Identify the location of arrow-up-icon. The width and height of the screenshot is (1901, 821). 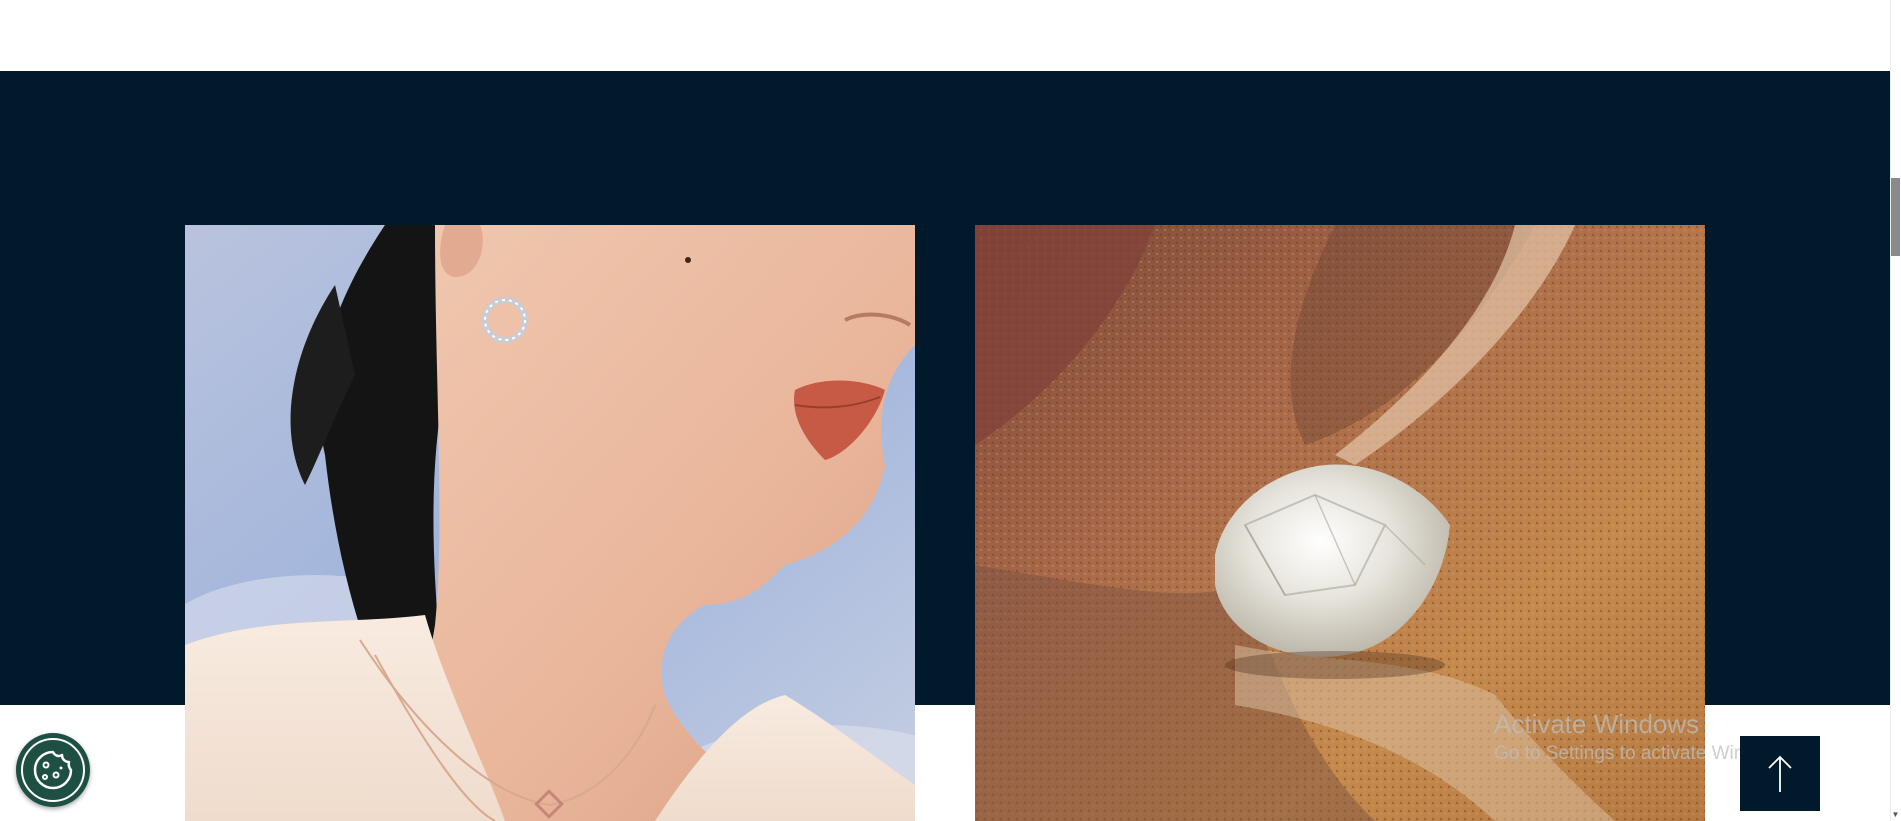
(1780, 773).